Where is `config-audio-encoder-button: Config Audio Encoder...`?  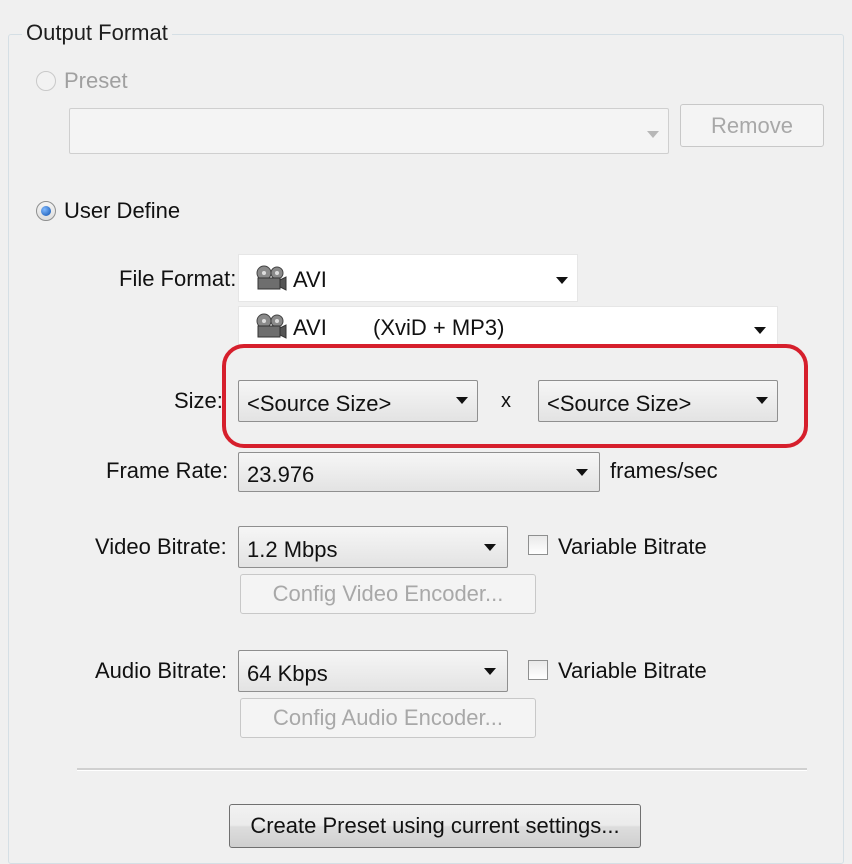
config-audio-encoder-button: Config Audio Encoder... is located at coordinates (388, 718).